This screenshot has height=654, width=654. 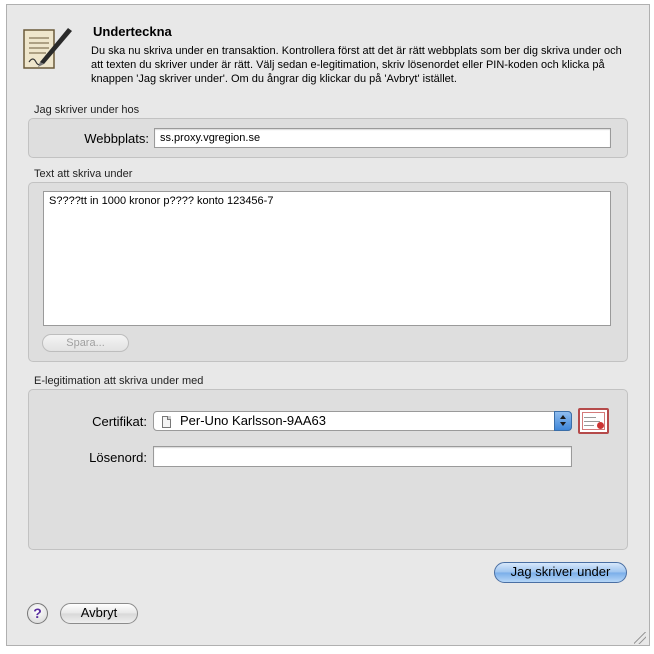 I want to click on sign-button: Jag skriver under, so click(x=560, y=572).